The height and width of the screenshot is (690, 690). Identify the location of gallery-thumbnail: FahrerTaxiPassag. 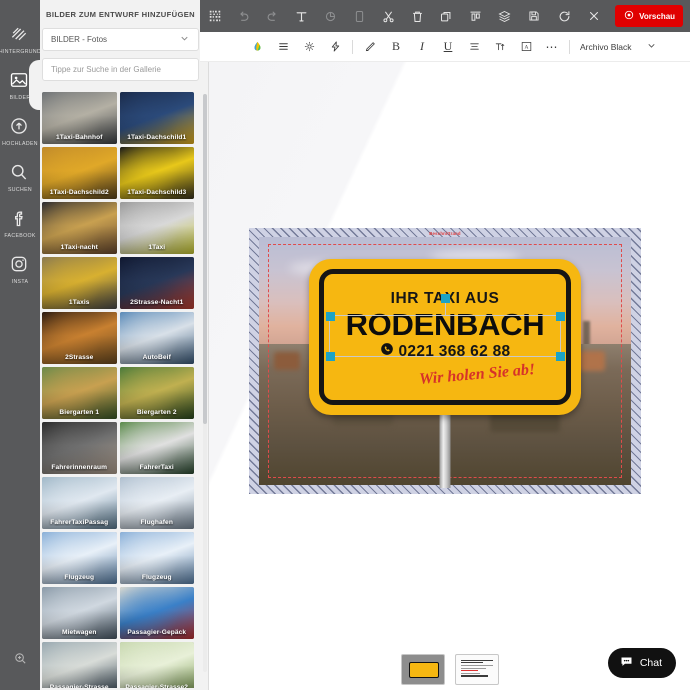
(79, 503).